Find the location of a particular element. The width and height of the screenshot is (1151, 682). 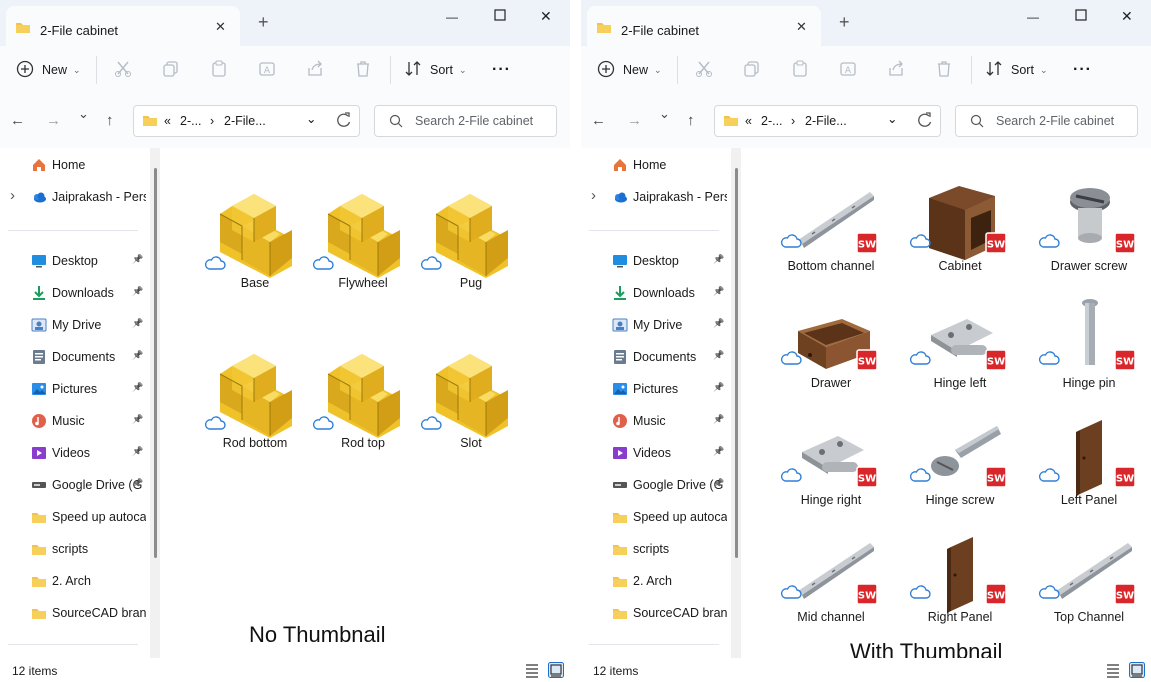

file-item: SW Bottom channel is located at coordinates (831, 239).